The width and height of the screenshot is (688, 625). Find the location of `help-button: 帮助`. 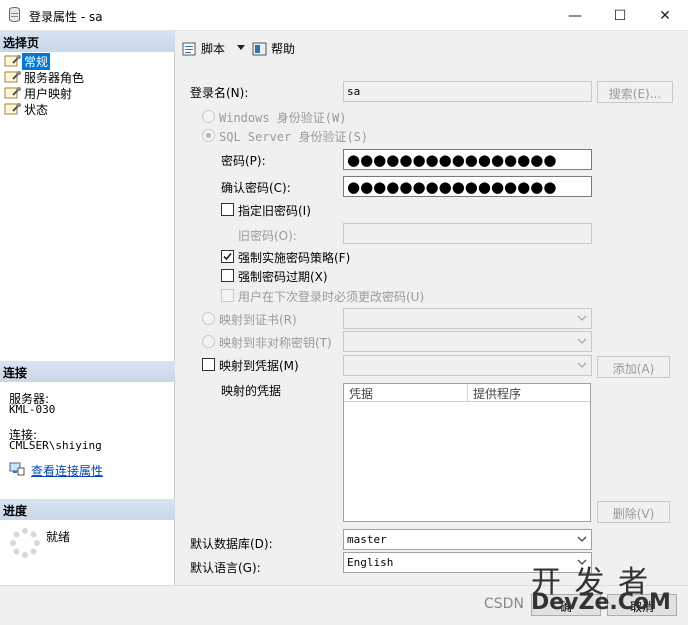

help-button: 帮助 is located at coordinates (273, 48).